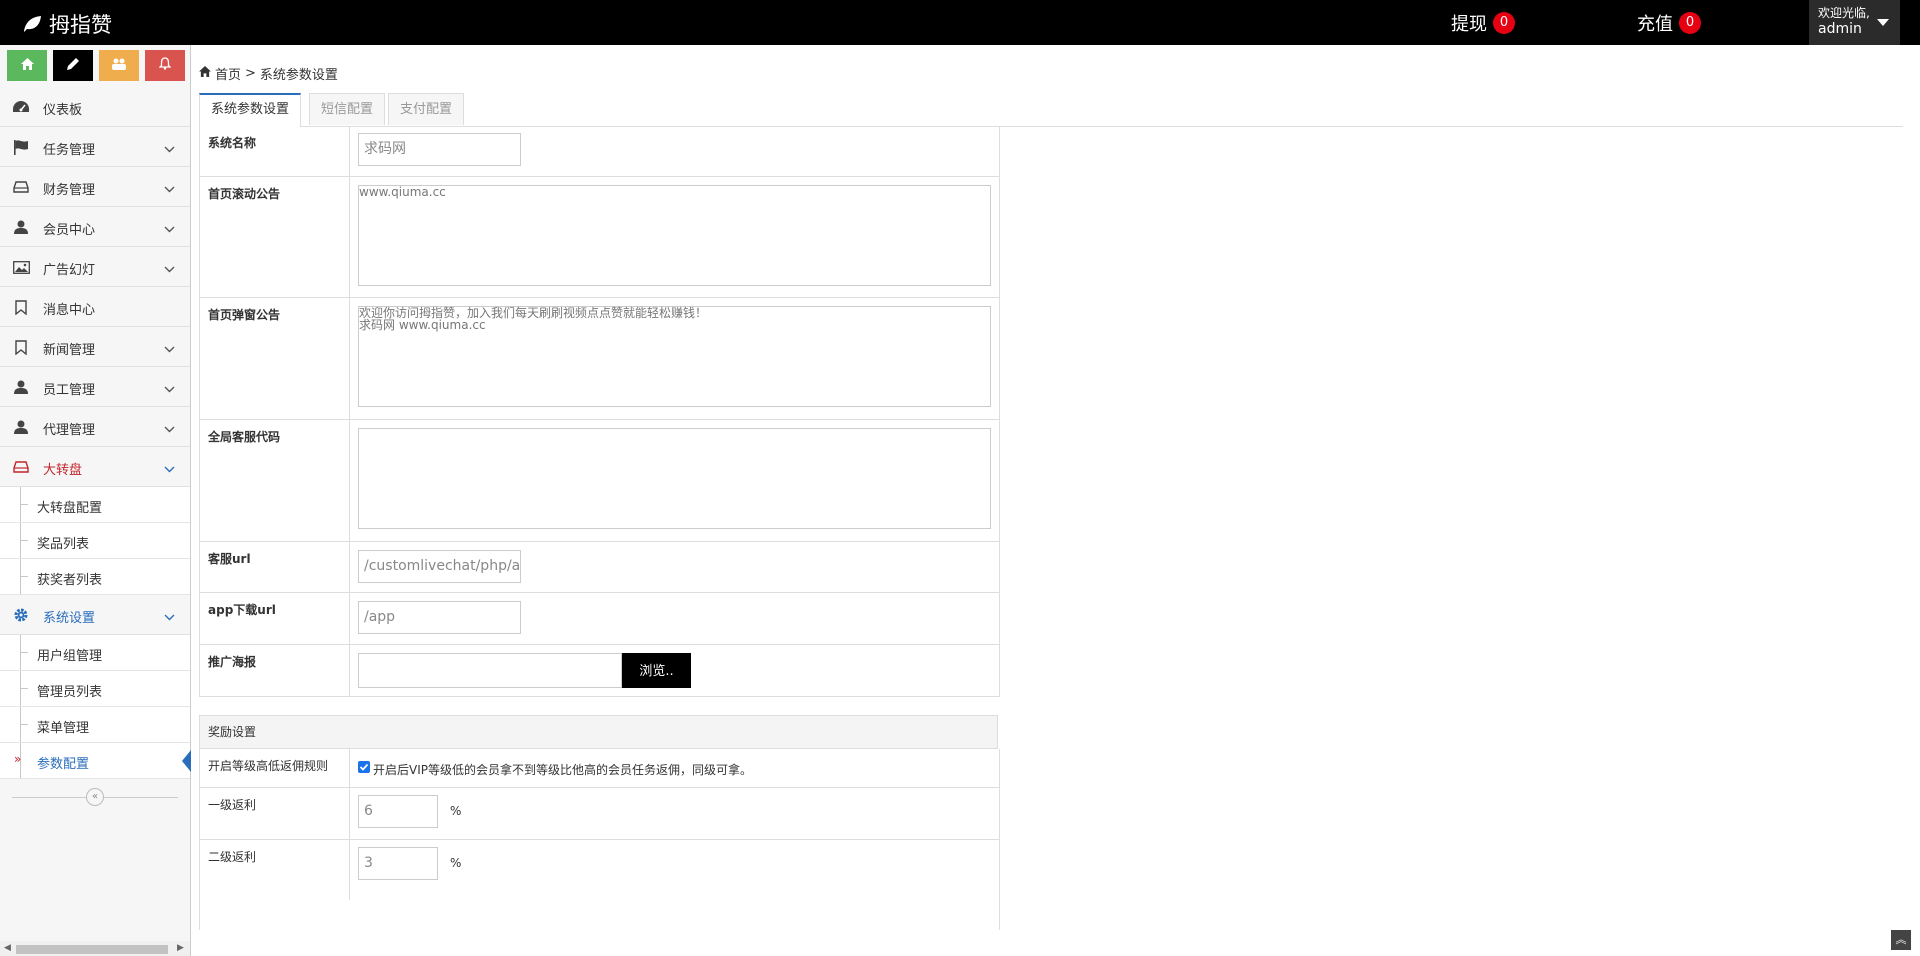 The width and height of the screenshot is (1920, 956). What do you see at coordinates (21, 307) in the screenshot?
I see `bookmark-icon` at bounding box center [21, 307].